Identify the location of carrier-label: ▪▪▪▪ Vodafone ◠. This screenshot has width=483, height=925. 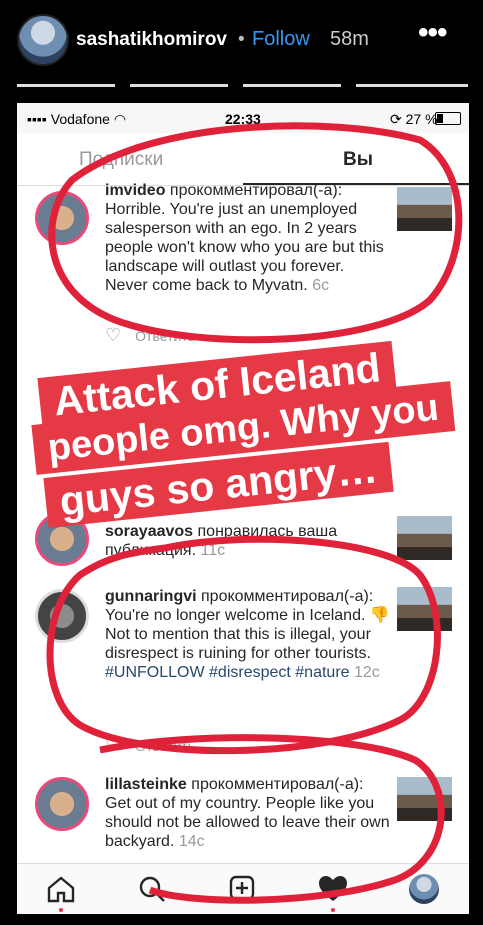
(77, 119).